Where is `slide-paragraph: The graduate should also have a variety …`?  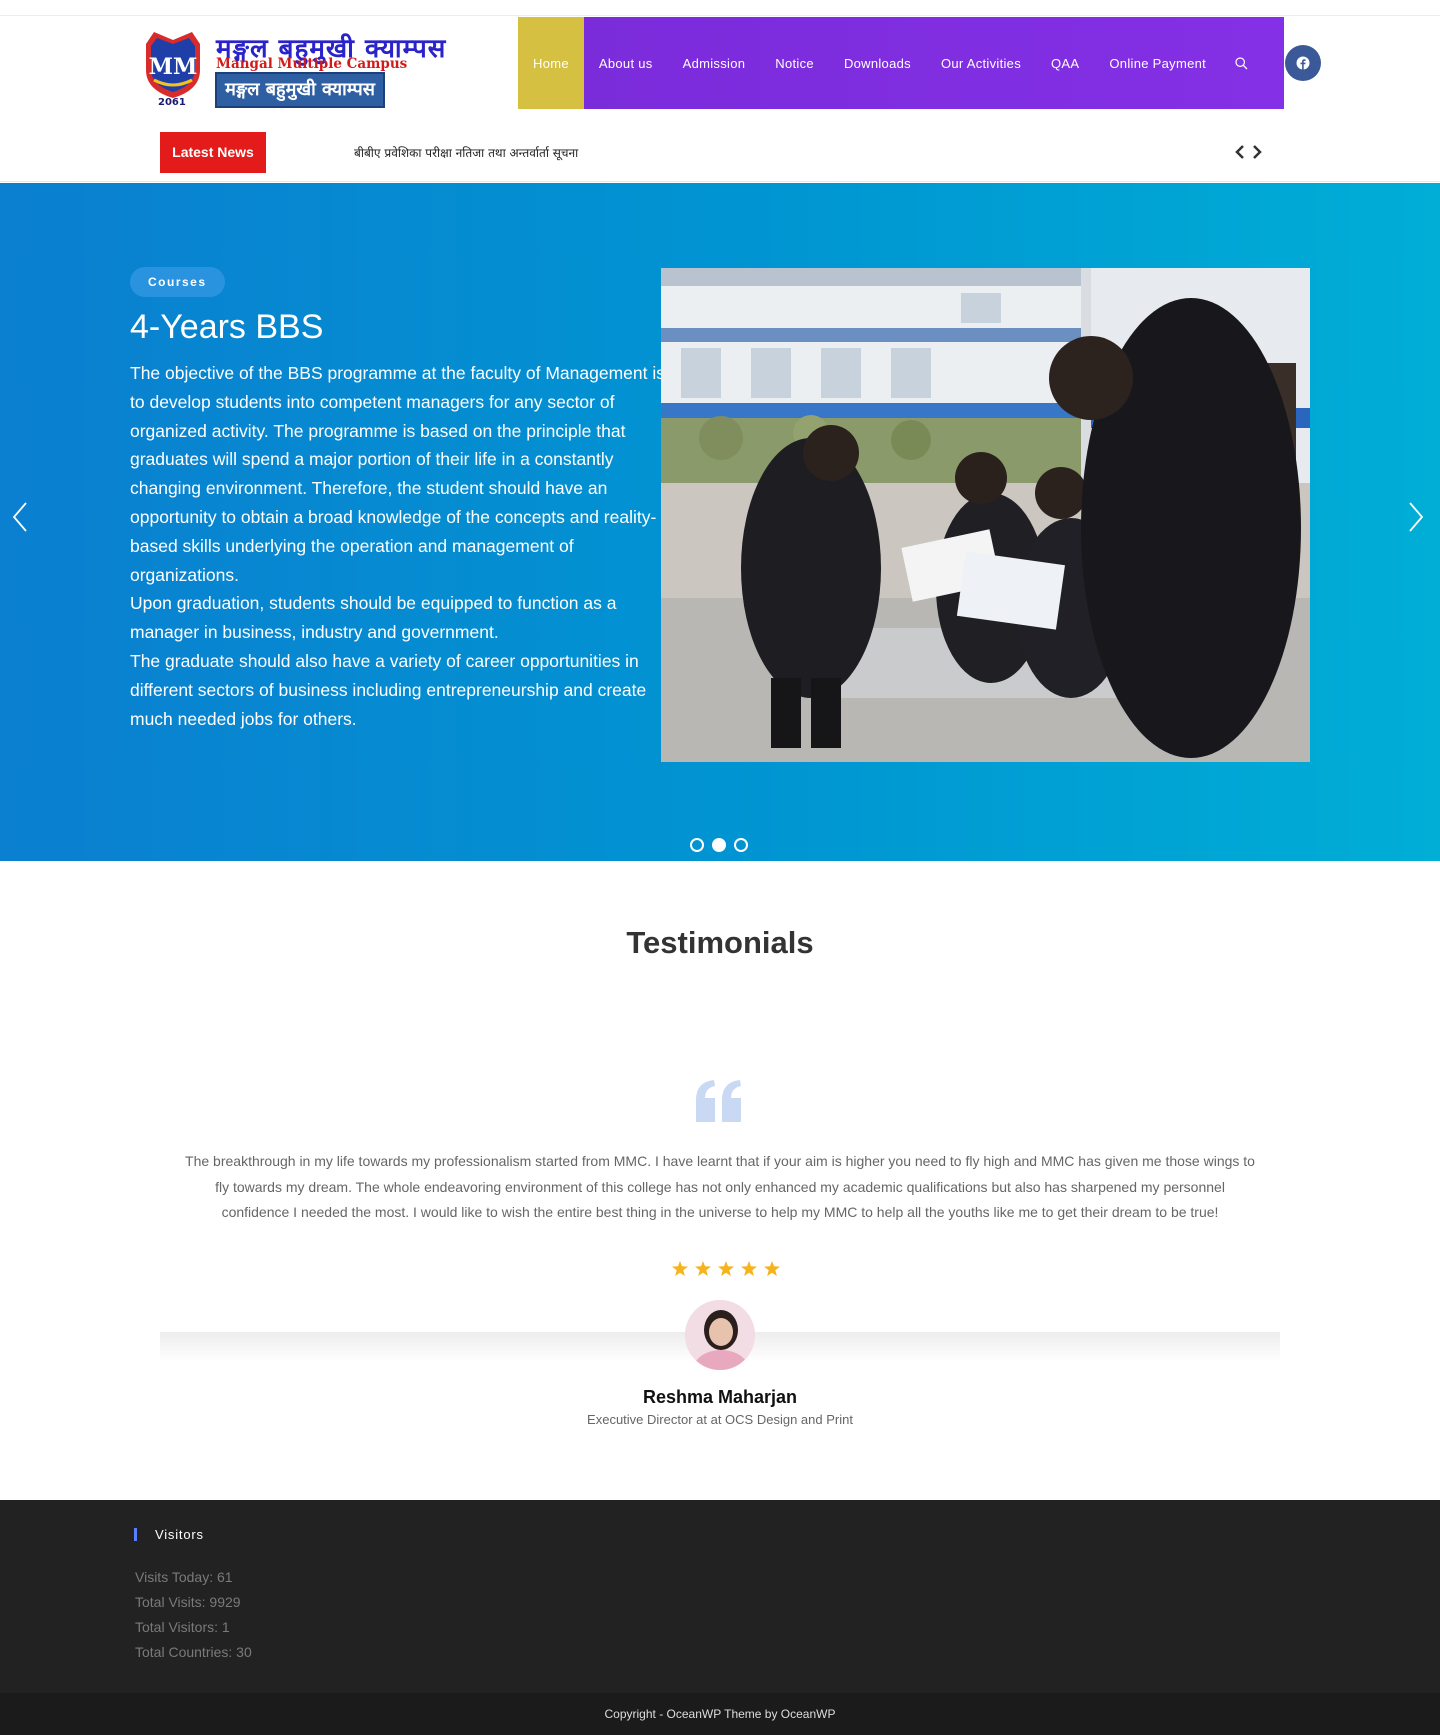
slide-paragraph: The graduate should also have a variety … is located at coordinates (388, 689).